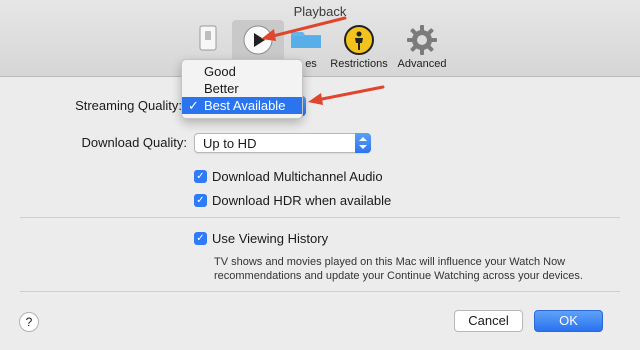 The image size is (640, 350). I want to click on general-switch-icon, so click(208, 38).